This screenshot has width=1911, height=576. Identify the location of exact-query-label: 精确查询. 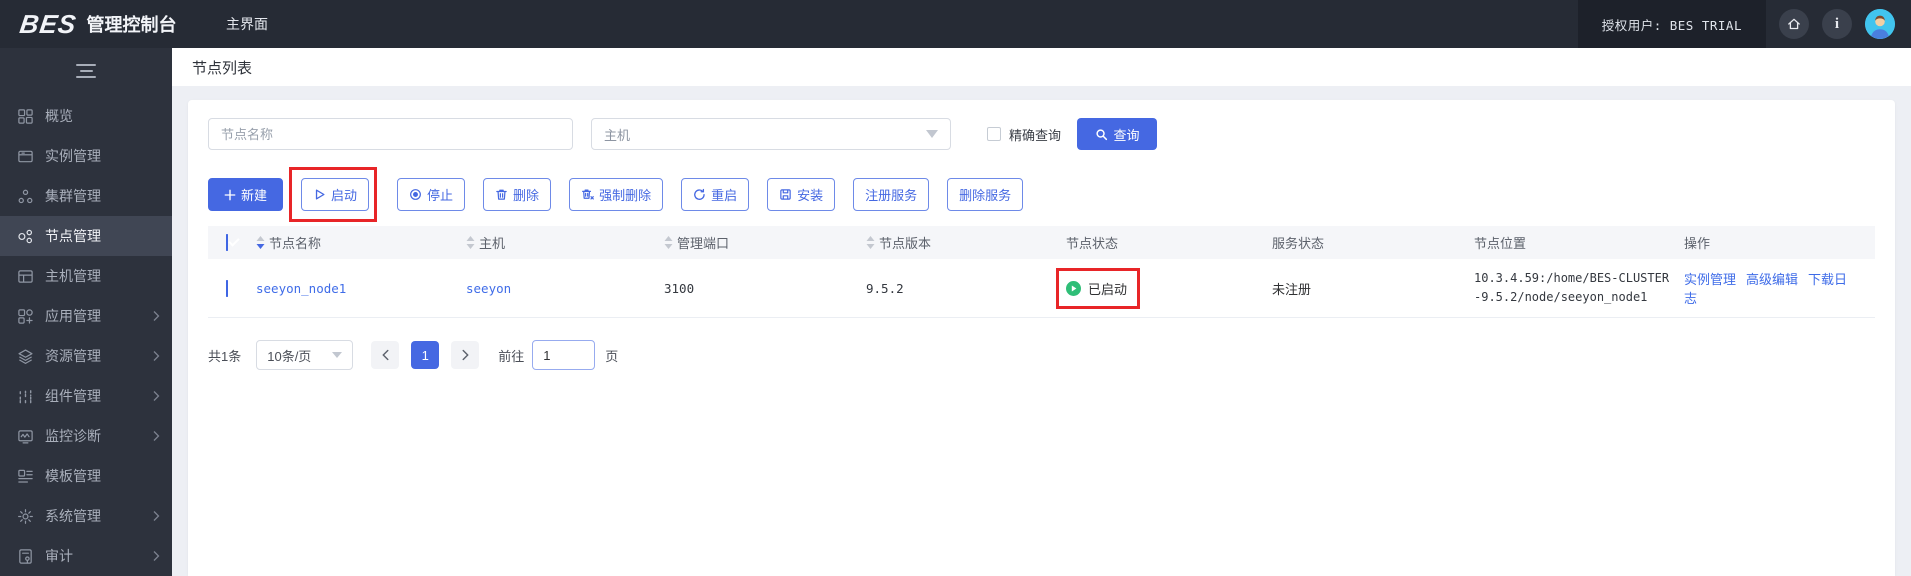
(1035, 135).